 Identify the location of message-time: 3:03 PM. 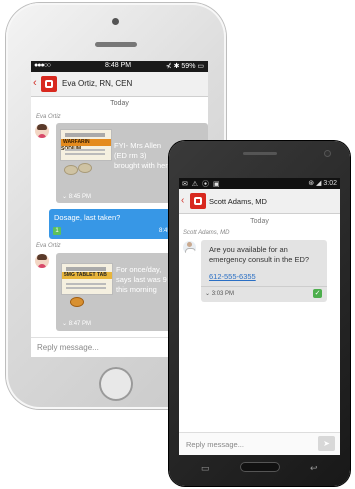
(223, 294).